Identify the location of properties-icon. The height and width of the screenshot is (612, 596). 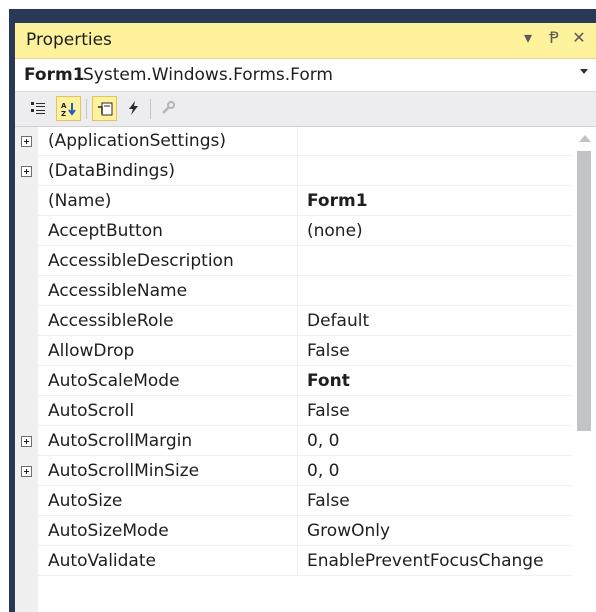
(104, 108).